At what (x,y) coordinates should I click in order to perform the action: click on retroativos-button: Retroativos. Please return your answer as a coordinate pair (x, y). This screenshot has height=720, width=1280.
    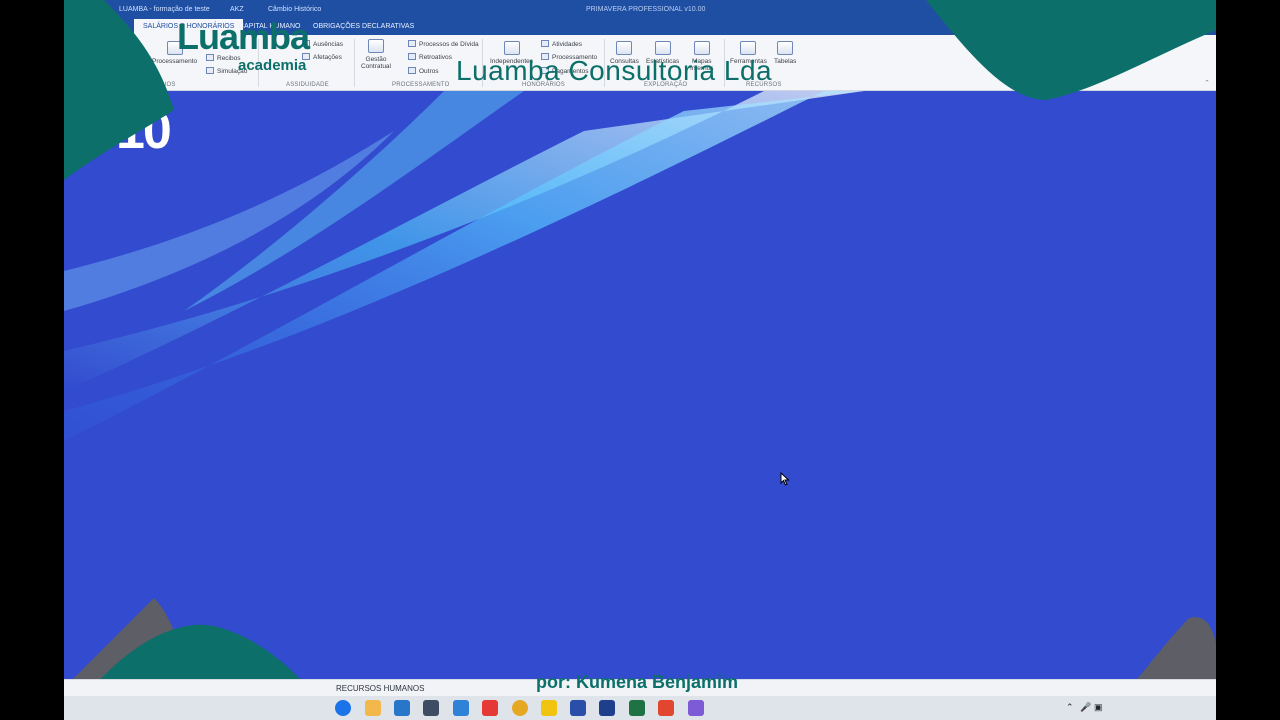
    Looking at the image, I should click on (430, 57).